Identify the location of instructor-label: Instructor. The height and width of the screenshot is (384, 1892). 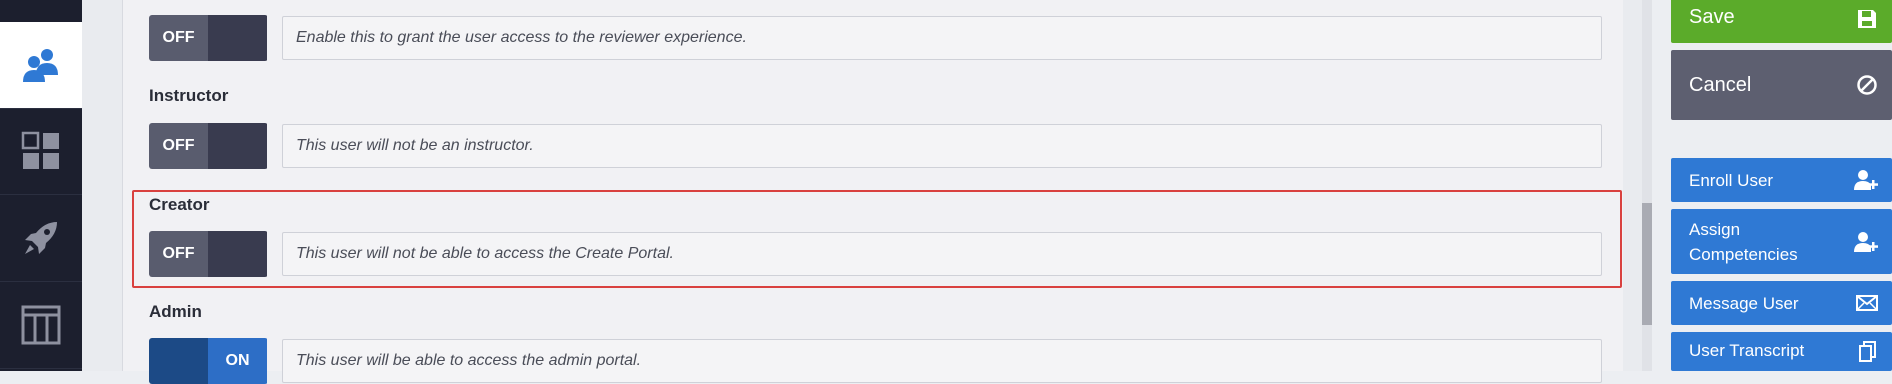
(189, 95).